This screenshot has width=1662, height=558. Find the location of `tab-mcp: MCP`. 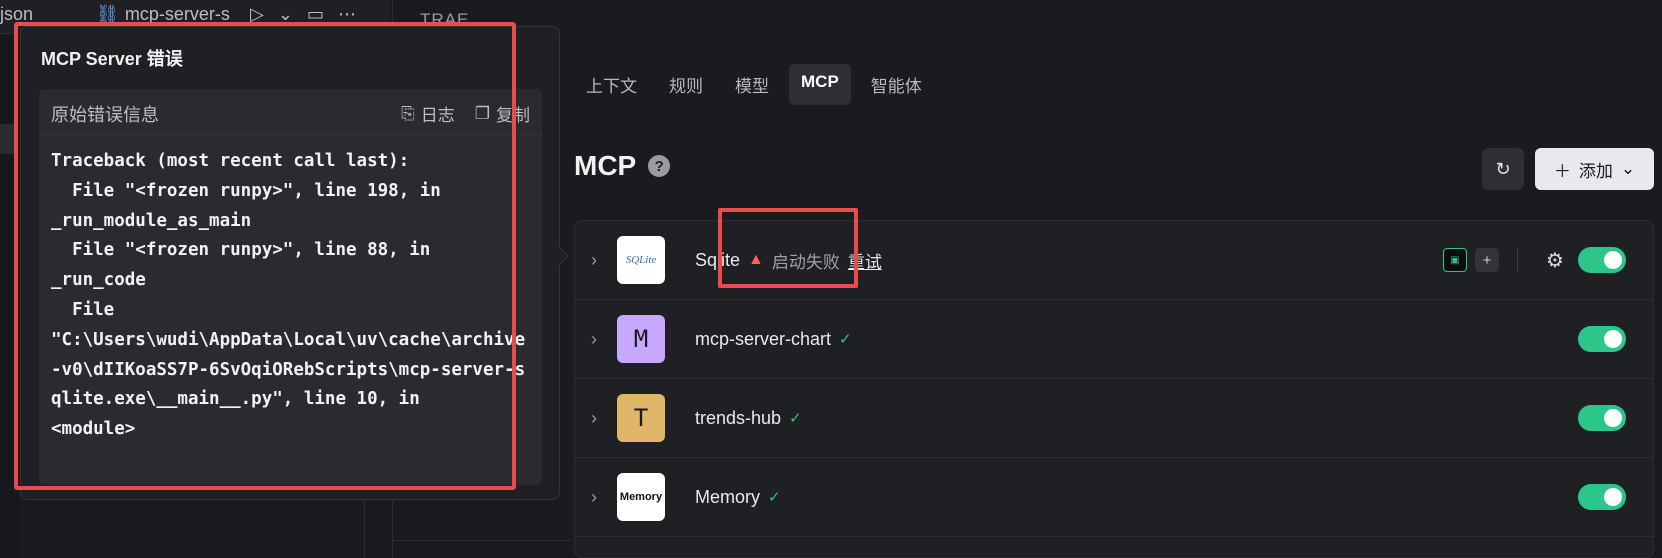

tab-mcp: MCP is located at coordinates (820, 84).